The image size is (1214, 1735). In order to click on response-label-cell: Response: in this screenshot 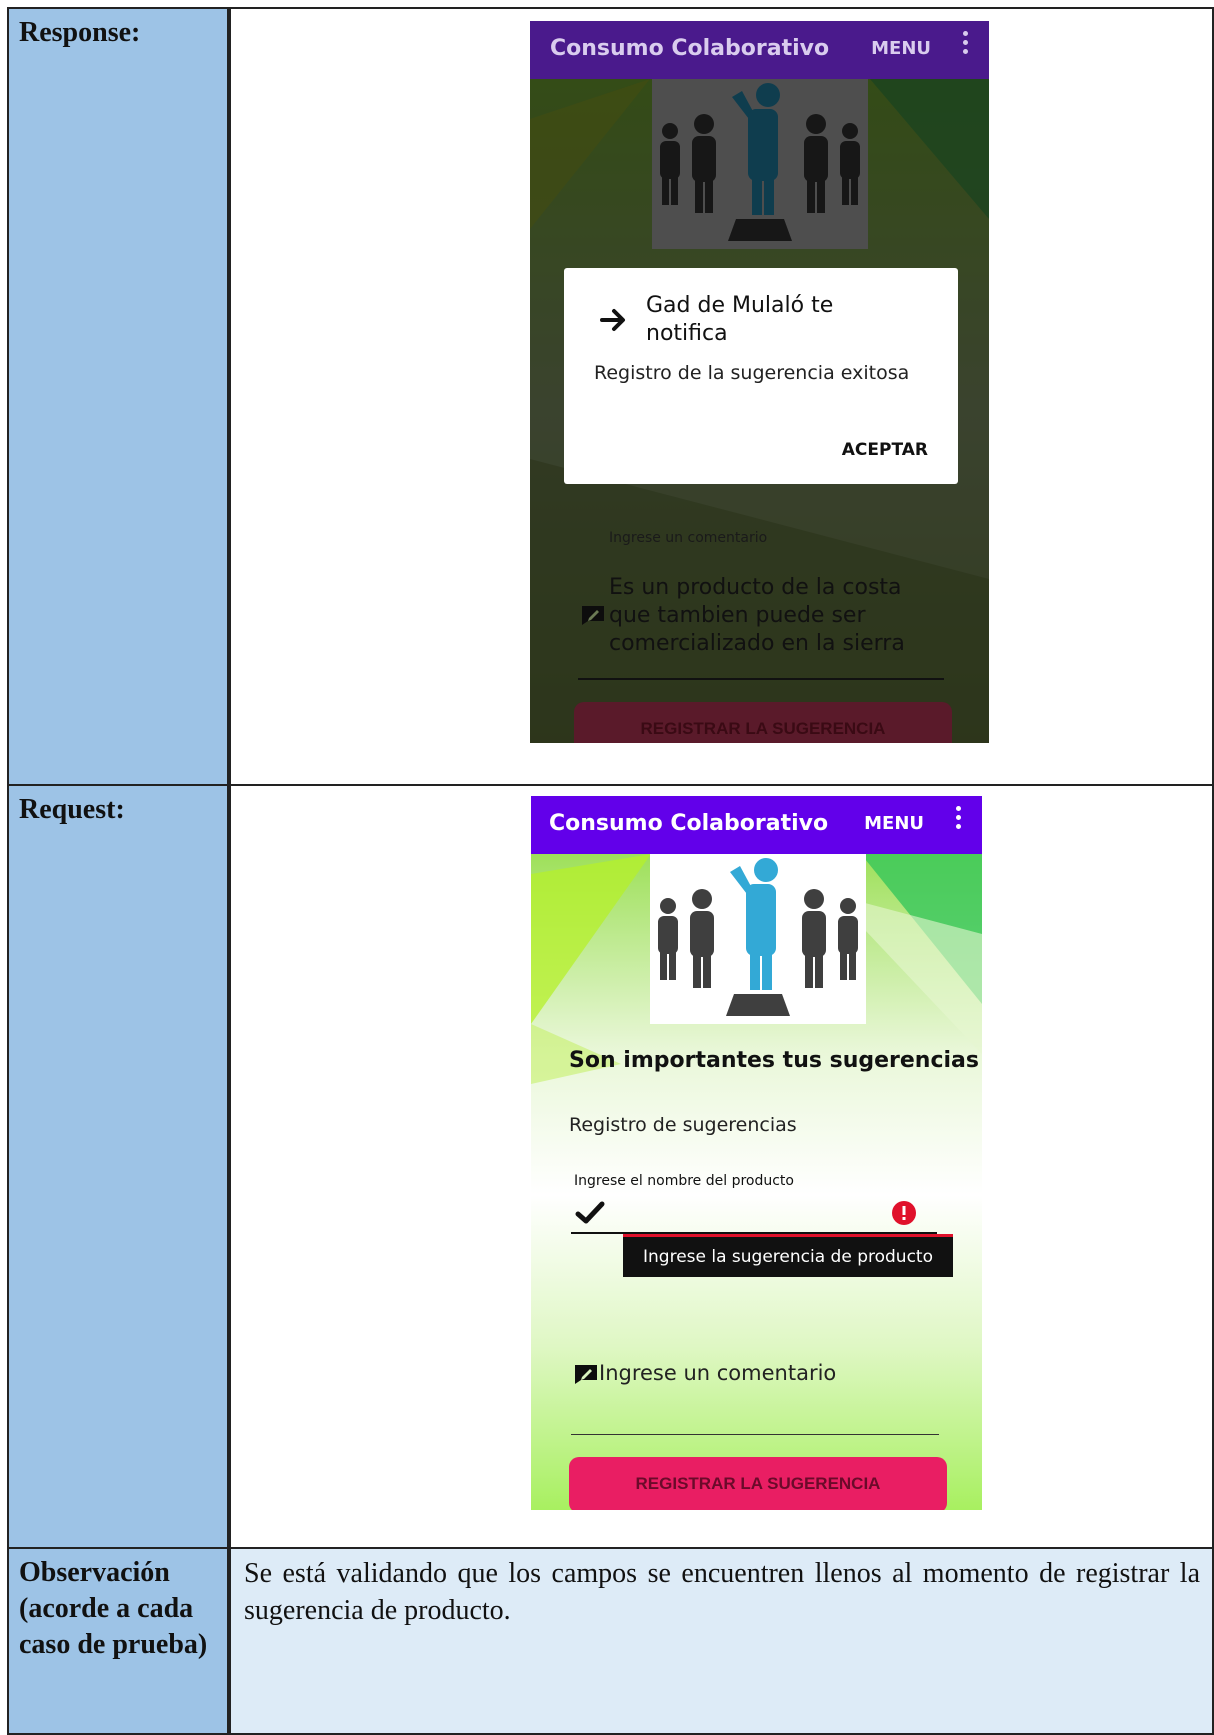, I will do `click(118, 396)`.